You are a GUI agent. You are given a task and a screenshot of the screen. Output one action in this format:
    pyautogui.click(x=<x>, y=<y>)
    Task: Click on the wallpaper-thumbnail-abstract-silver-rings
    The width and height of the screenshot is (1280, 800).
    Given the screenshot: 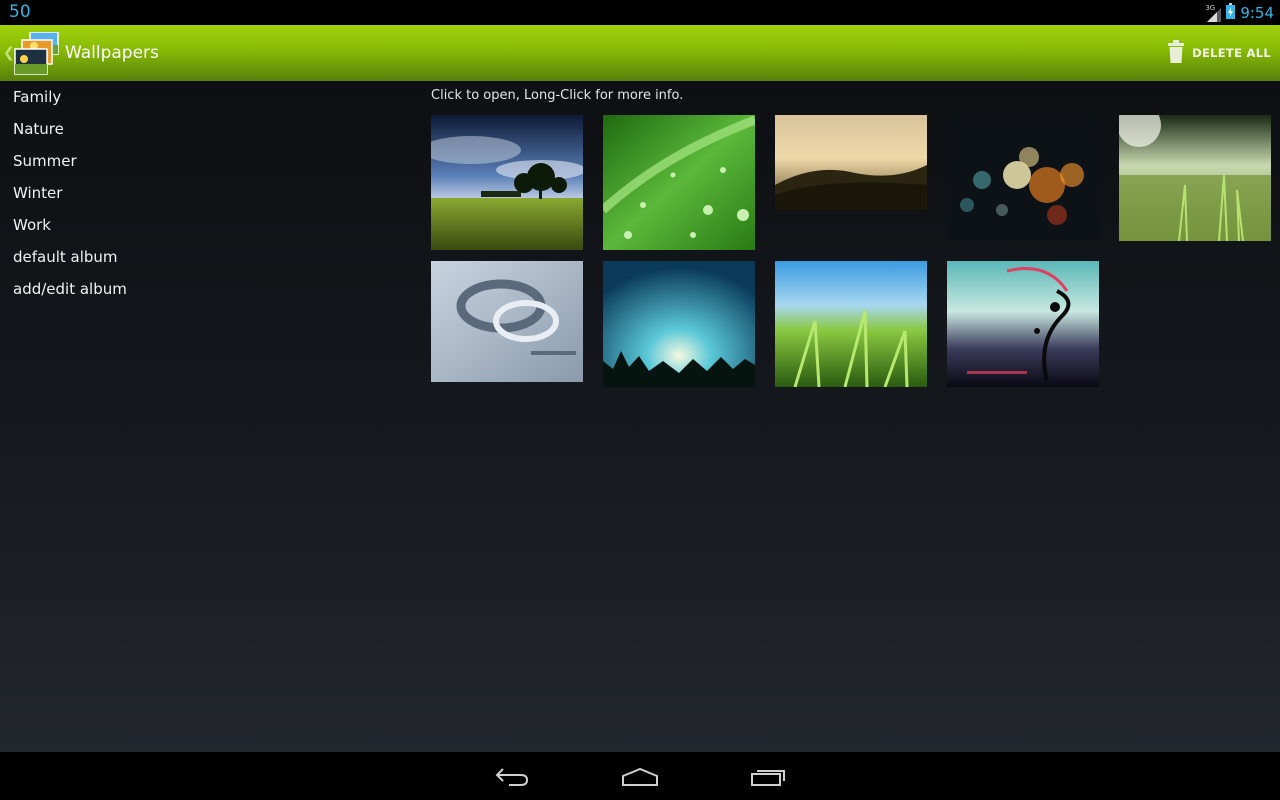 What is the action you would take?
    pyautogui.click(x=507, y=321)
    